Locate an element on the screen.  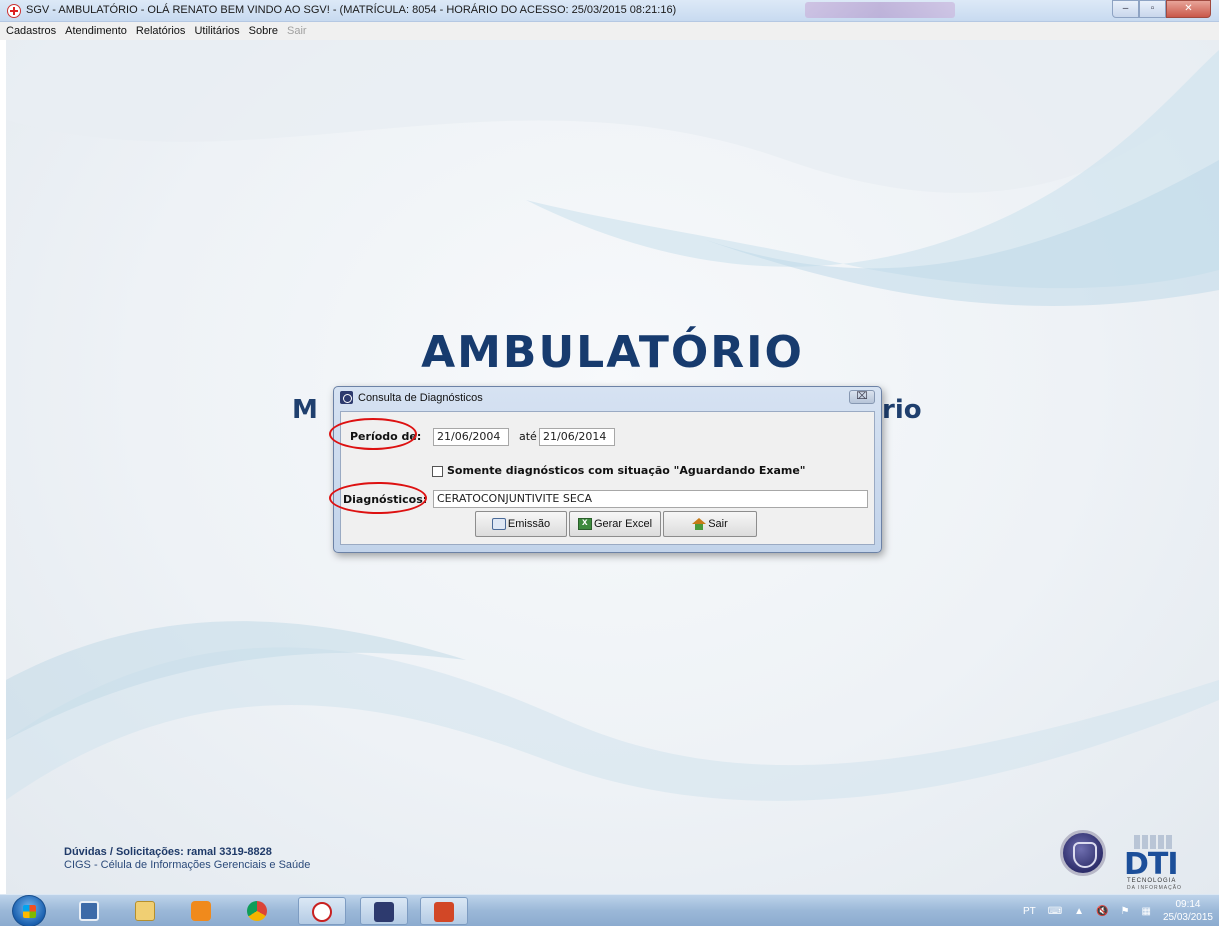
sair-label: Sair is located at coordinates (718, 524).